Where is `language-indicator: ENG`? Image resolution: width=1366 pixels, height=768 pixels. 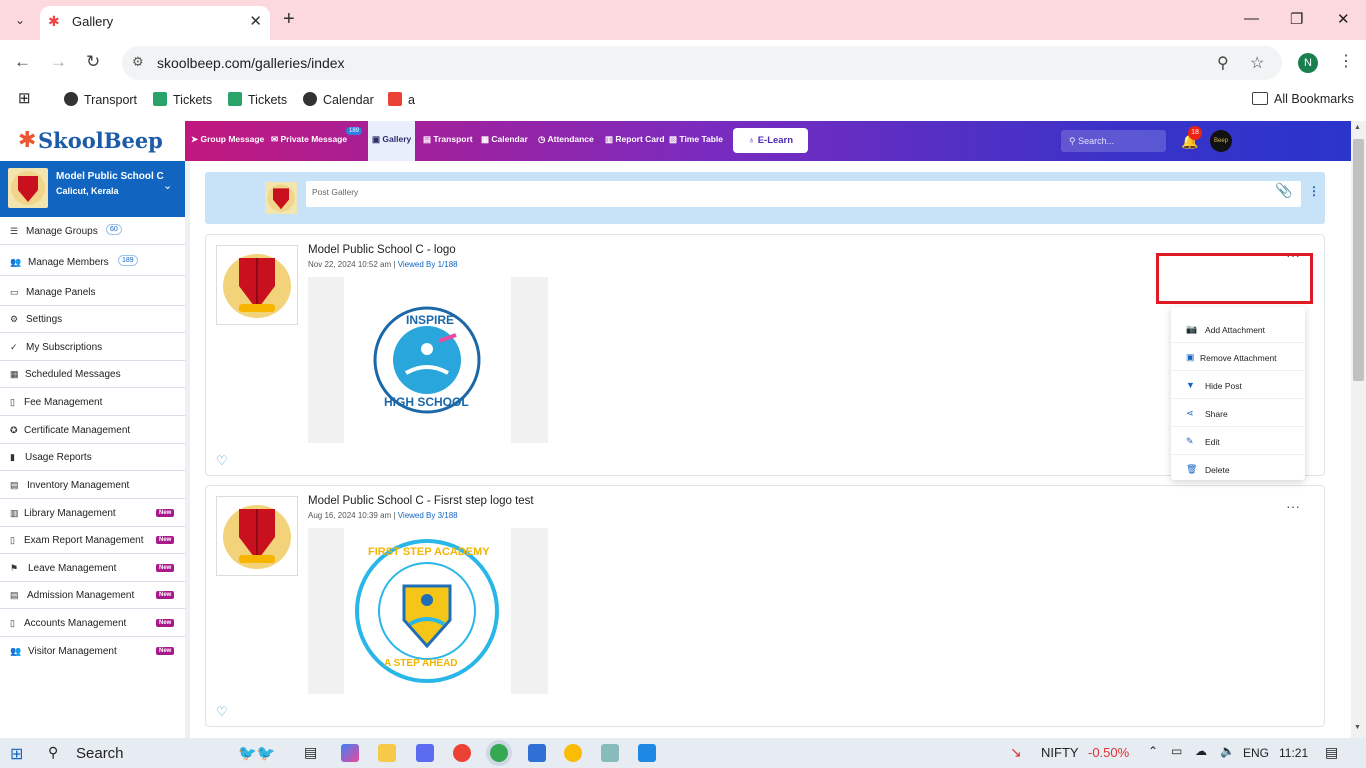
language-indicator: ENG is located at coordinates (1256, 753).